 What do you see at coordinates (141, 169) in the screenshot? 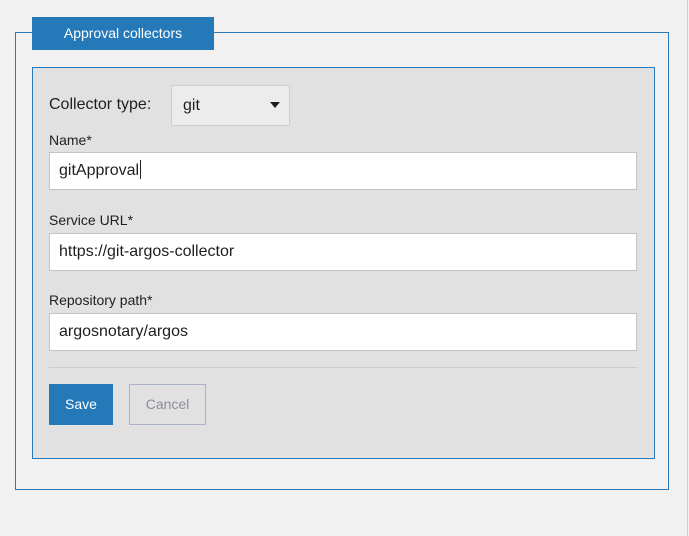
I see `text-cursor` at bounding box center [141, 169].